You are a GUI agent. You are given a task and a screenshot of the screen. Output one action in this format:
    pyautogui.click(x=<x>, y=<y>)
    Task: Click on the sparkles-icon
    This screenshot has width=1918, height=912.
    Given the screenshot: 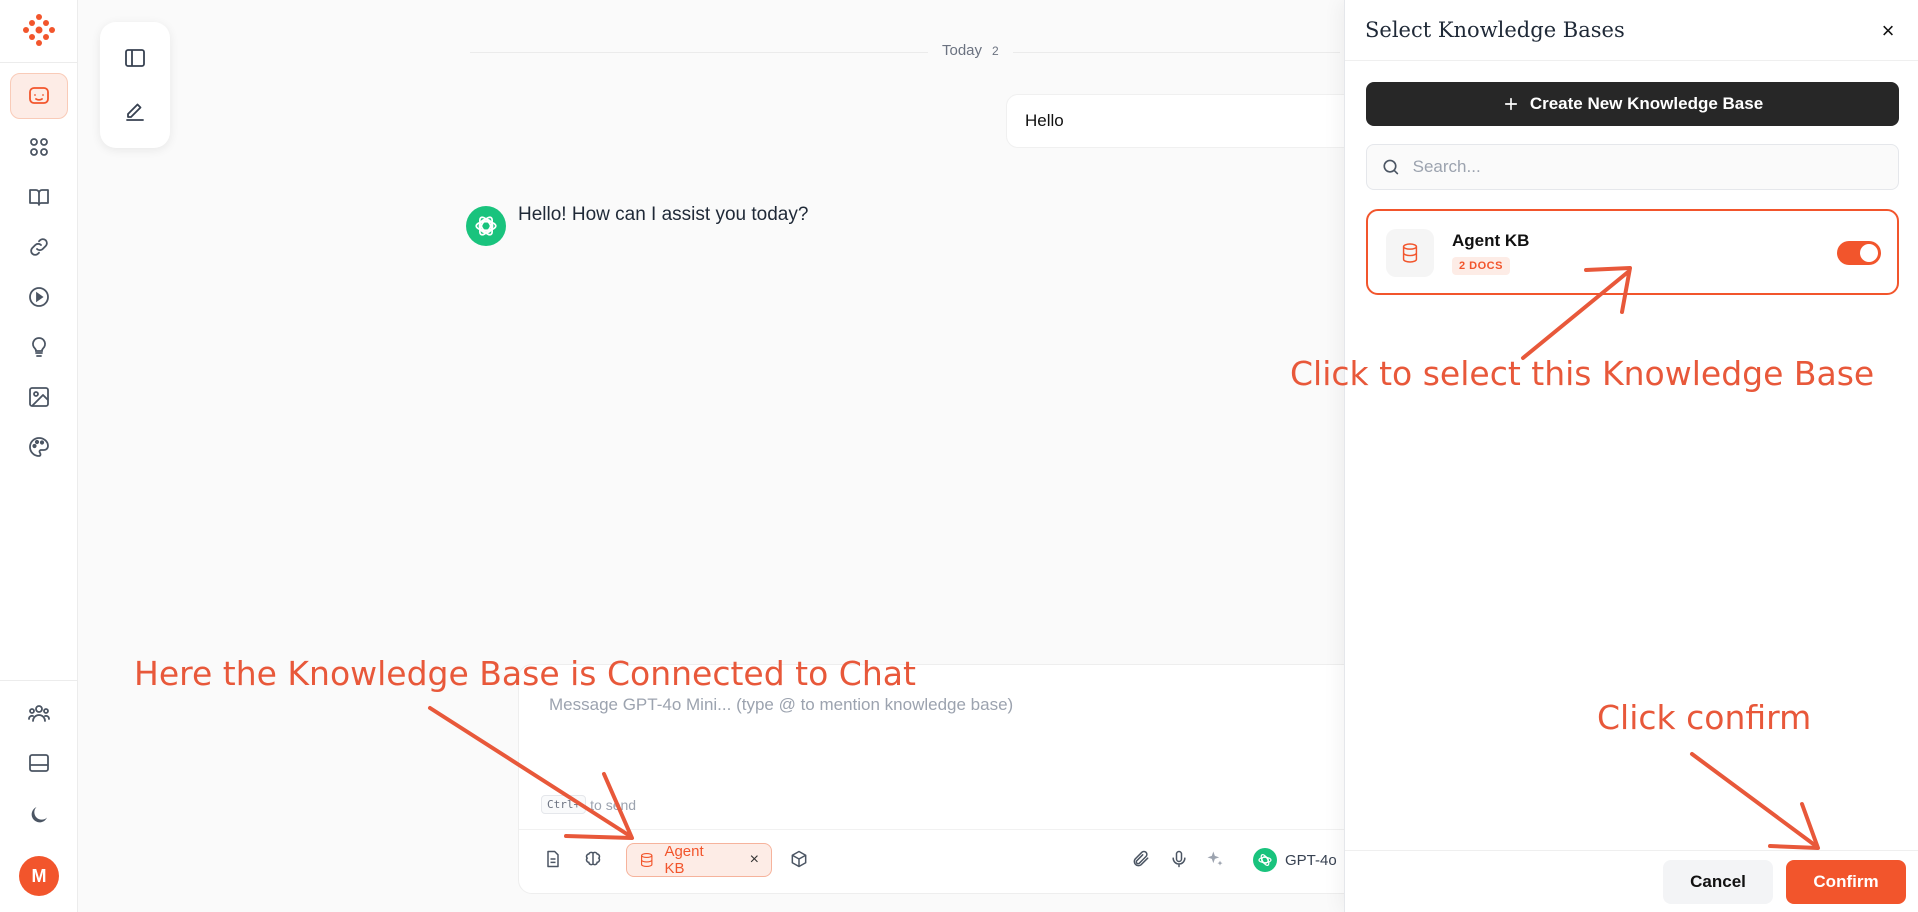 What is the action you would take?
    pyautogui.click(x=1215, y=858)
    